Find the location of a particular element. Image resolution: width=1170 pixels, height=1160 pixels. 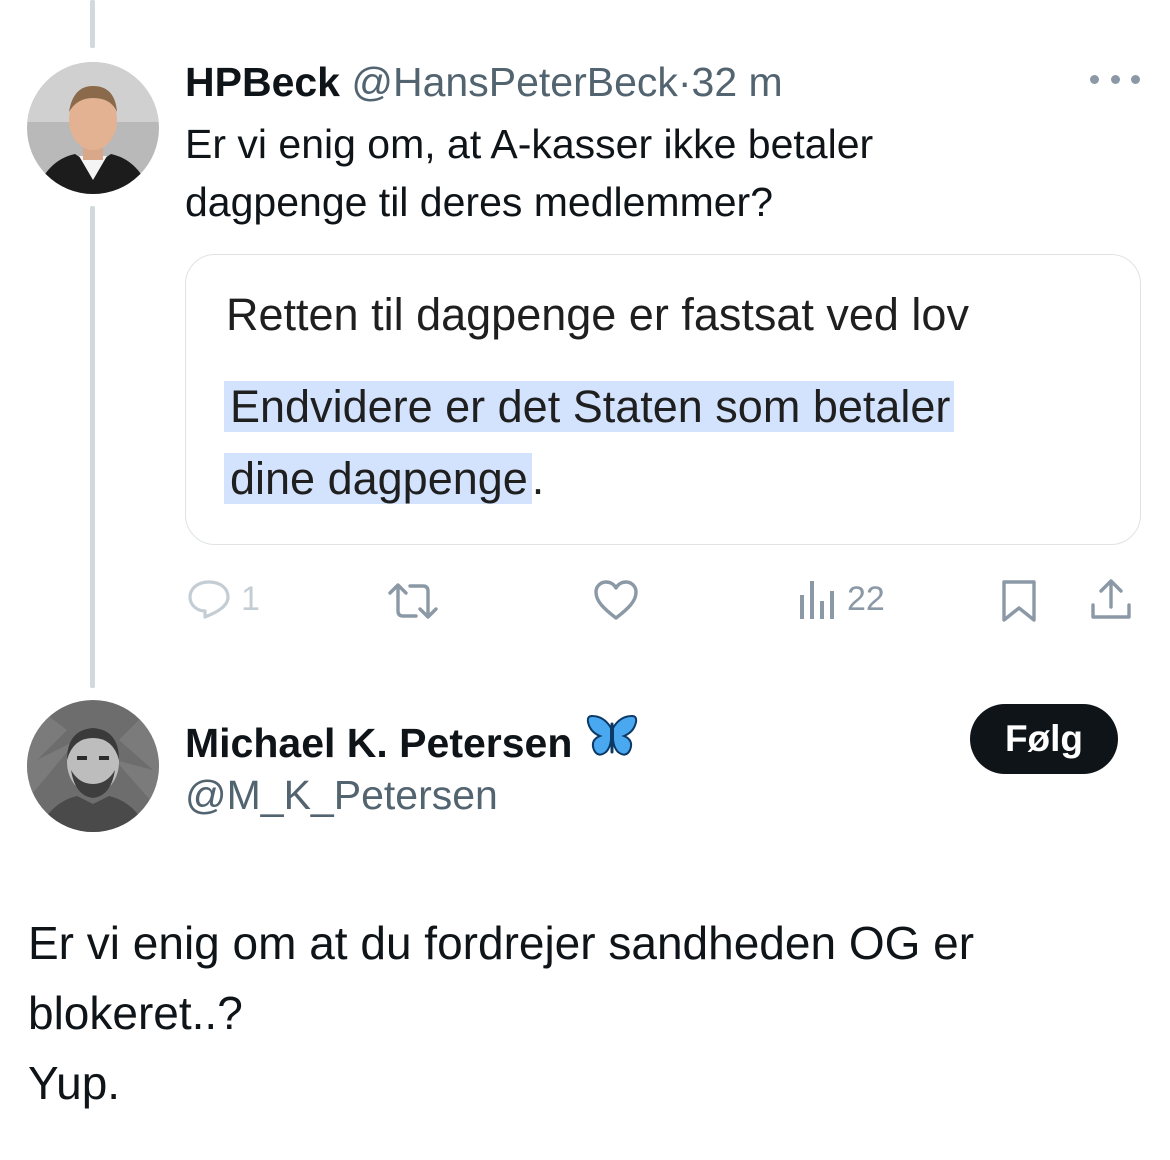

retweet-button is located at coordinates (413, 601).